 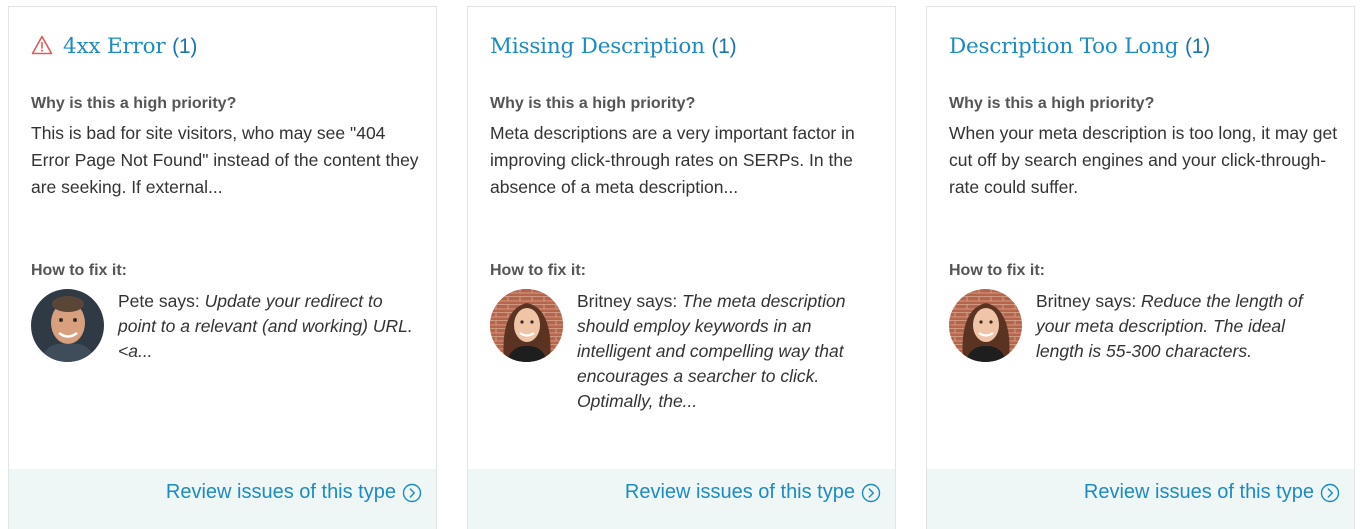 What do you see at coordinates (228, 46) in the screenshot?
I see `card-title: 4xx Error (1)` at bounding box center [228, 46].